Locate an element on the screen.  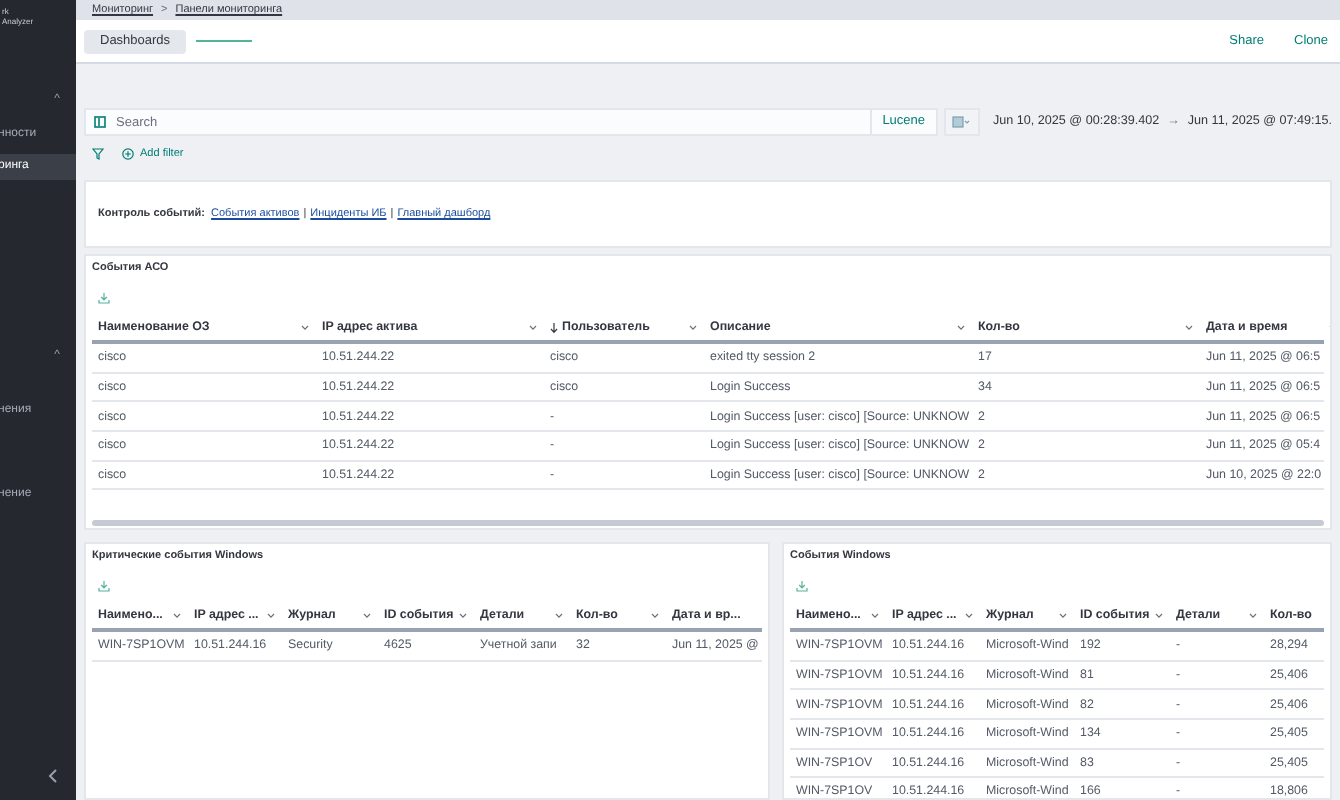
calendar-icon is located at coordinates (961, 122).